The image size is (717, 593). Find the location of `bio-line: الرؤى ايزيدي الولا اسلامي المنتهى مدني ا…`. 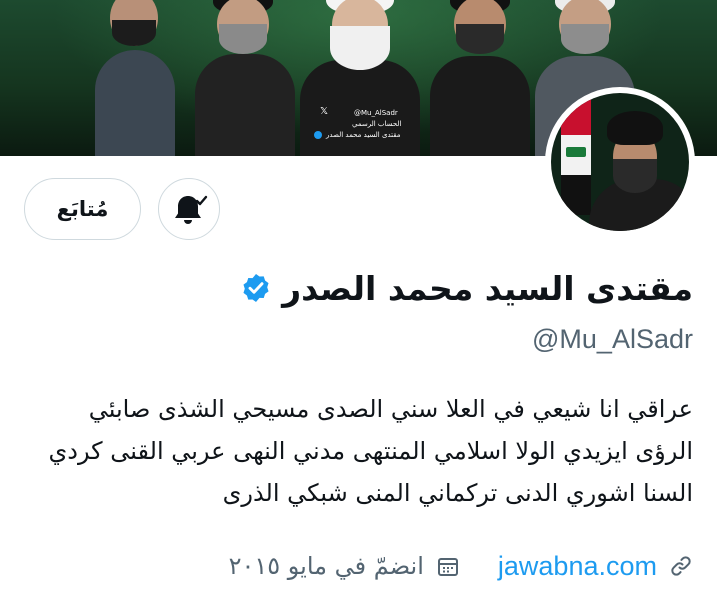

bio-line: الرؤى ايزيدي الولا اسلامي المنتهى مدني ا… is located at coordinates (370, 451).